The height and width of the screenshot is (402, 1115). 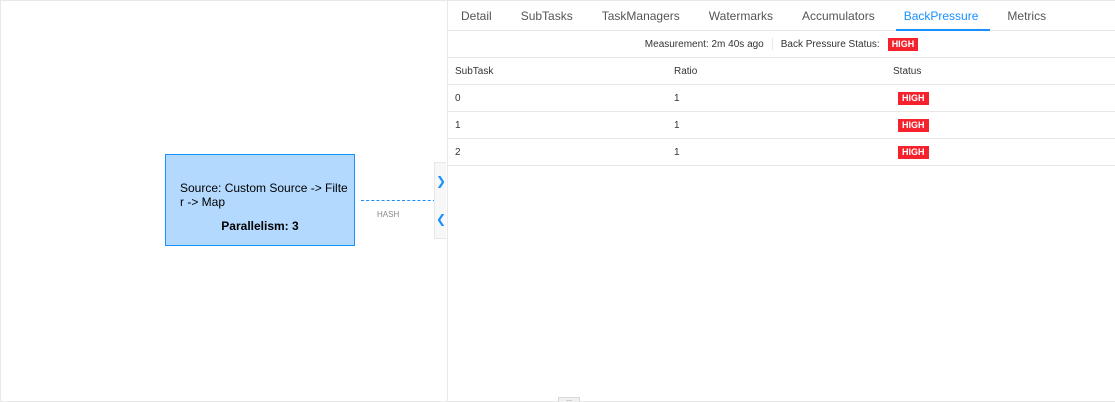 What do you see at coordinates (561, 98) in the screenshot?
I see `subtask-cell: 0` at bounding box center [561, 98].